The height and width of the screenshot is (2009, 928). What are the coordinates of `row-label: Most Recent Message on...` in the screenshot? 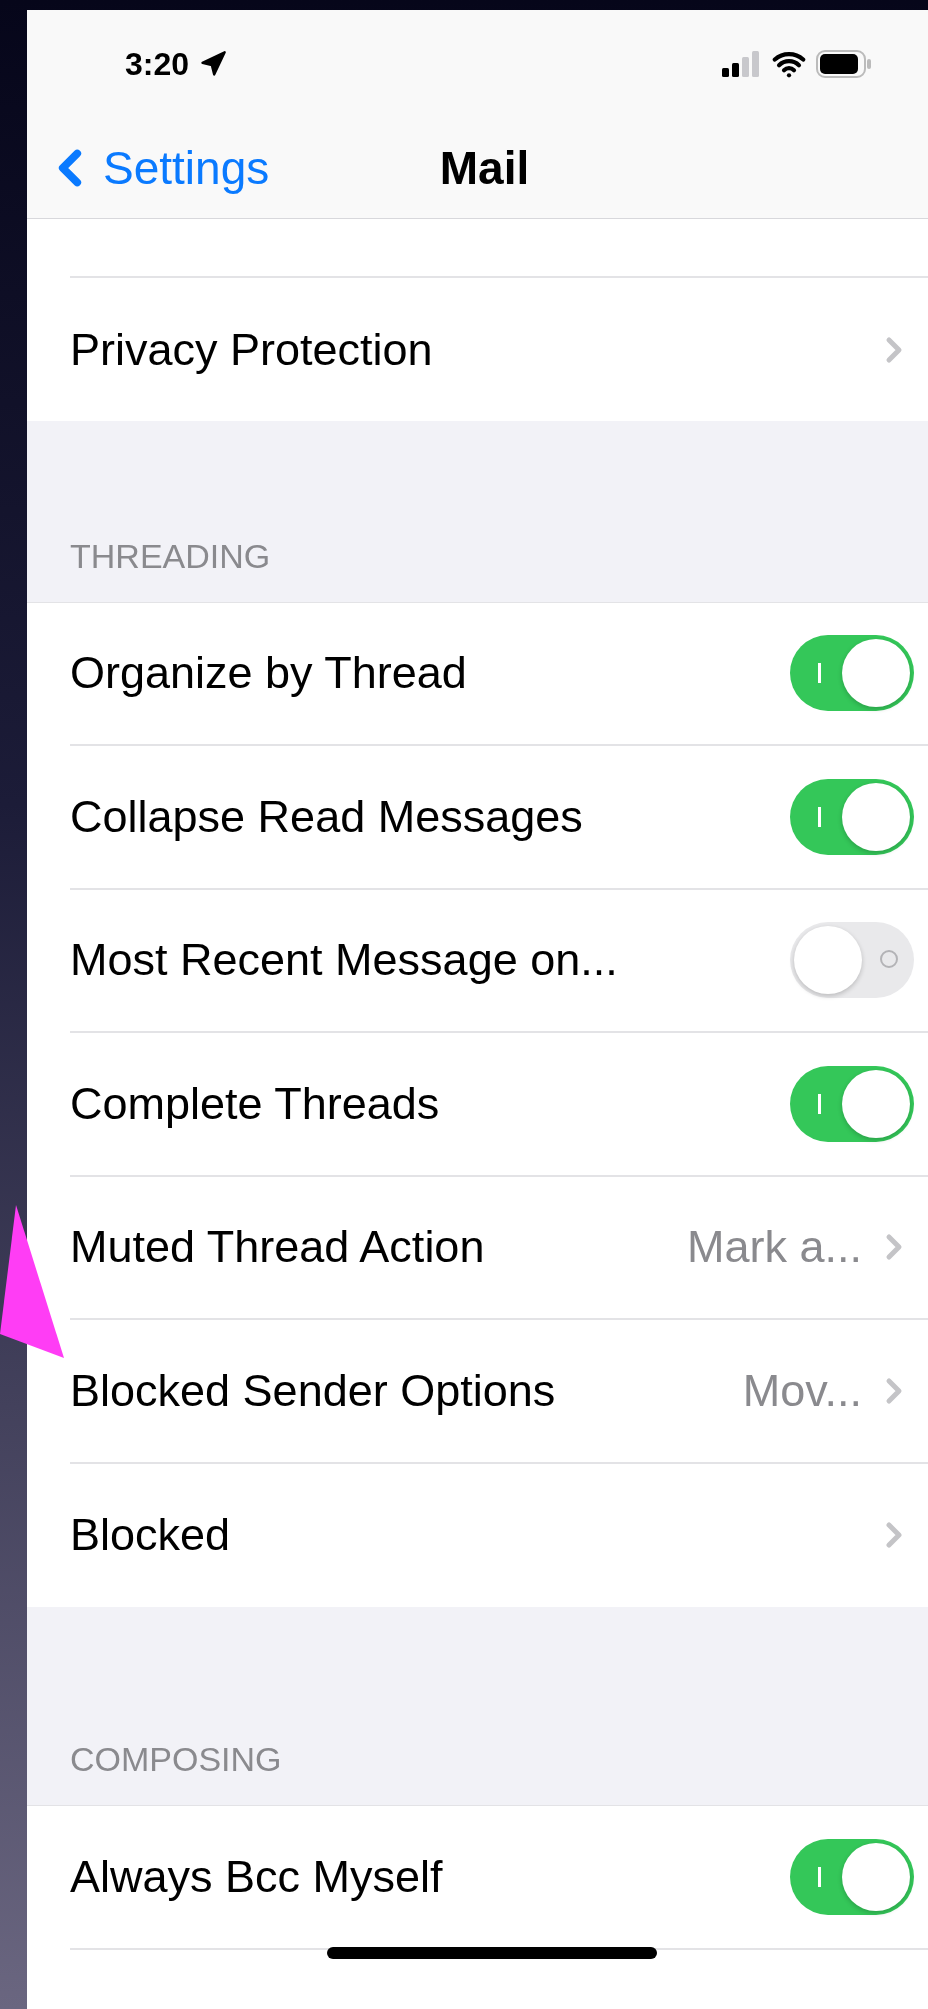 It's located at (344, 960).